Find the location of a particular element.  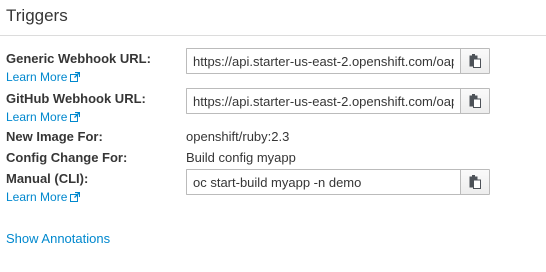

copy-manual-cli-button is located at coordinates (475, 182).